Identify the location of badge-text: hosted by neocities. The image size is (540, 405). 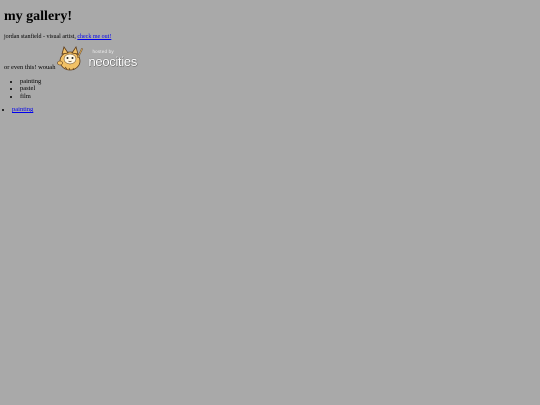
(112, 59).